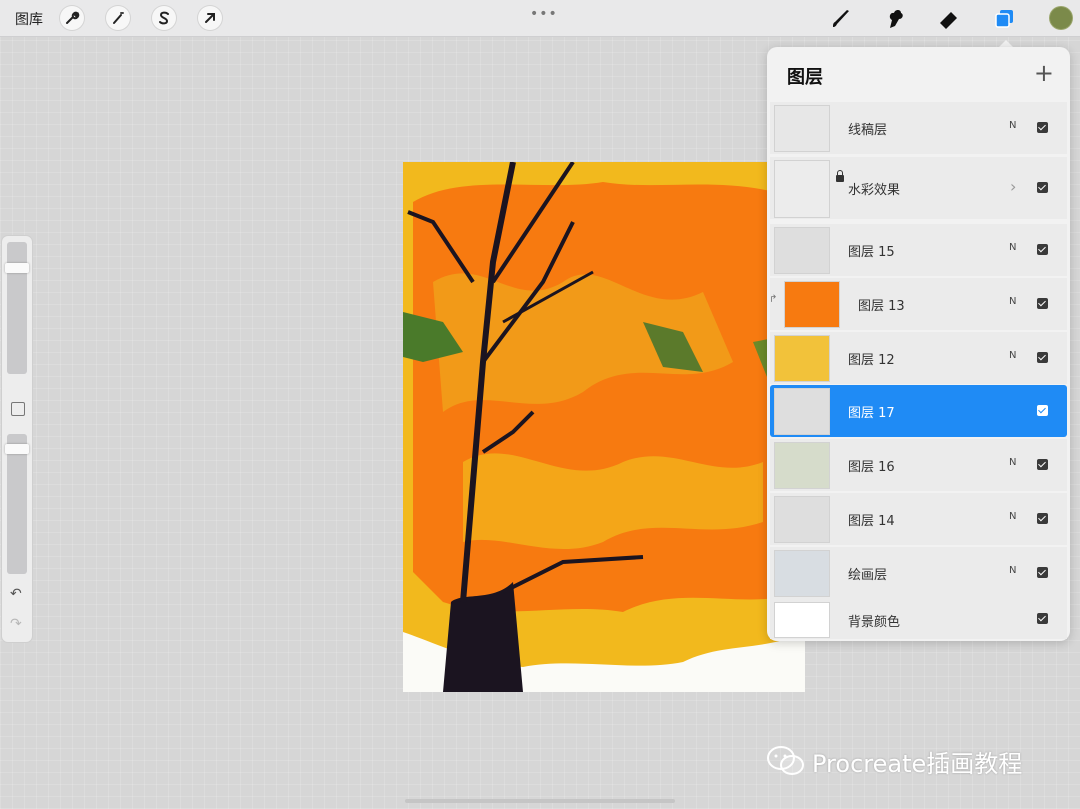  What do you see at coordinates (918, 411) in the screenshot?
I see `layer-row-selected: 图层 17` at bounding box center [918, 411].